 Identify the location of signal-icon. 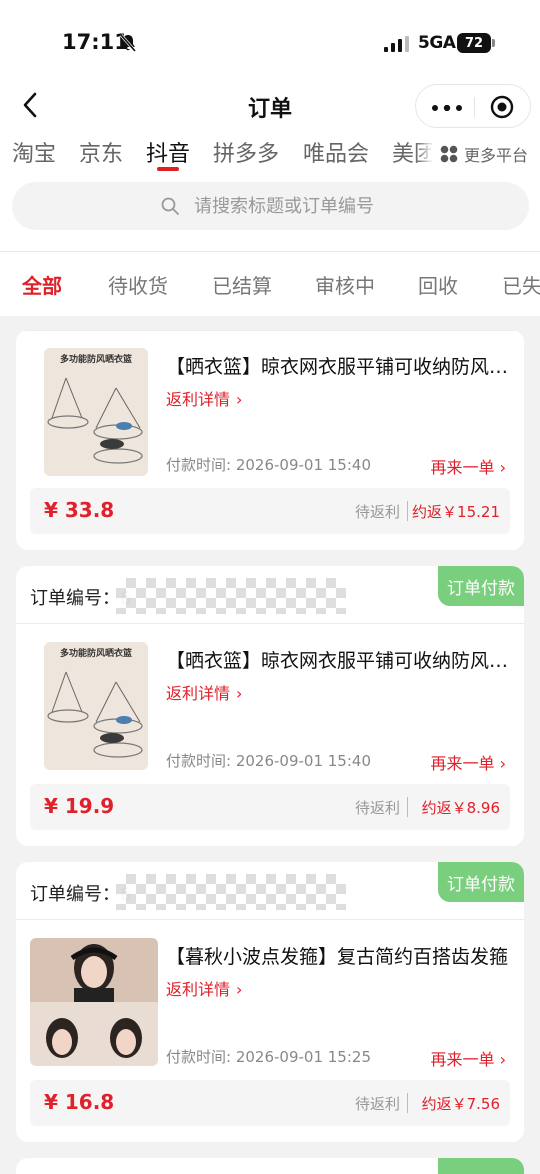
(396, 44).